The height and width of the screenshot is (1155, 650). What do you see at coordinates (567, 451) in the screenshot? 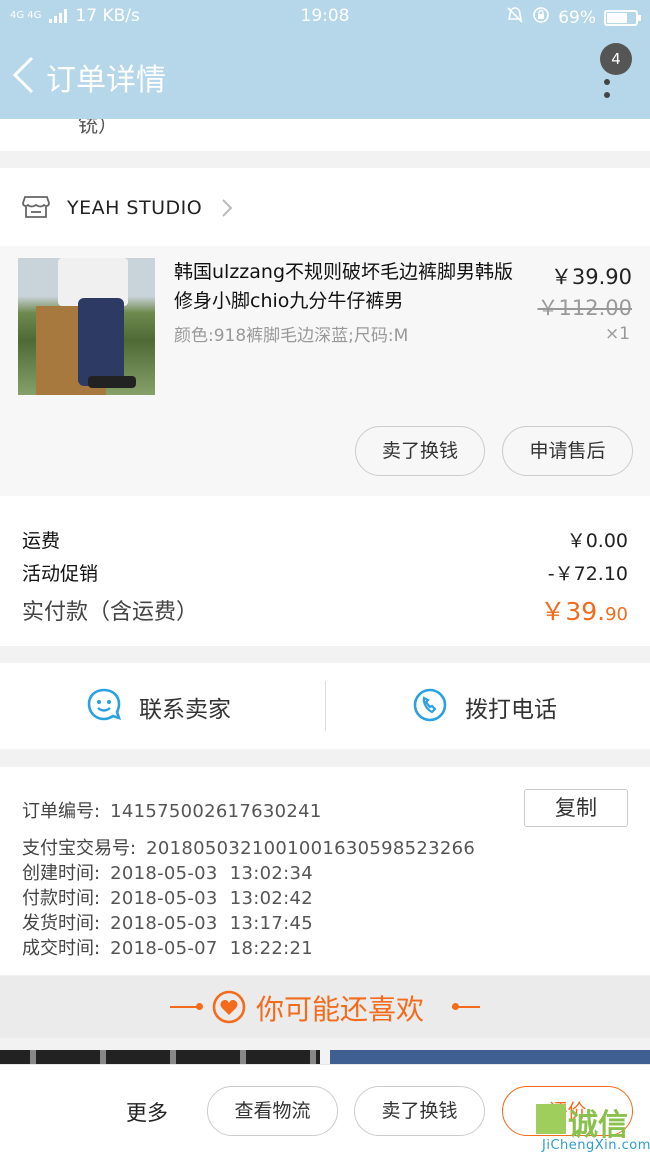
I see `after-sale-button: 申请售后` at bounding box center [567, 451].